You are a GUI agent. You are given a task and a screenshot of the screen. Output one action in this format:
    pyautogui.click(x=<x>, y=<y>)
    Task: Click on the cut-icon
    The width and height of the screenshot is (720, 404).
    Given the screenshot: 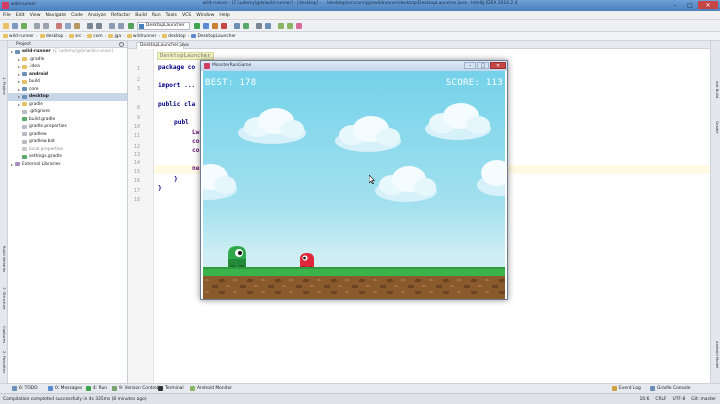 What is the action you would take?
    pyautogui.click(x=59, y=26)
    